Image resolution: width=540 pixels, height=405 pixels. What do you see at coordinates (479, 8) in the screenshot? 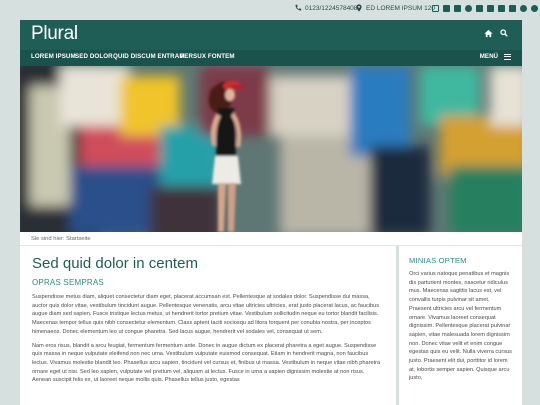
I see `linkedin-icon` at bounding box center [479, 8].